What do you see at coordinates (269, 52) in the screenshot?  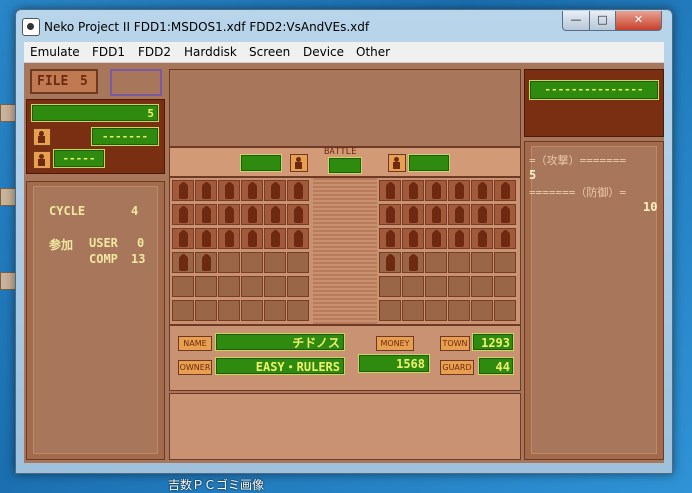 I see `menu-screen: Screen` at bounding box center [269, 52].